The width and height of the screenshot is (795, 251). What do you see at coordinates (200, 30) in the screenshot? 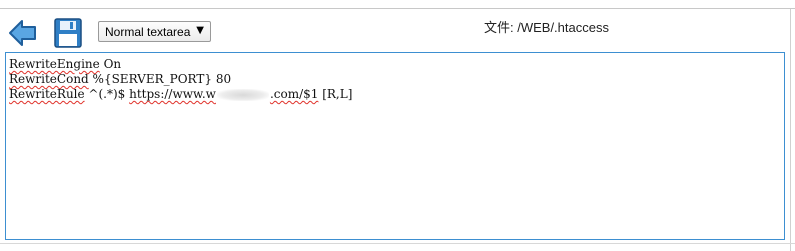
I see `chevron-down-icon: ▼` at bounding box center [200, 30].